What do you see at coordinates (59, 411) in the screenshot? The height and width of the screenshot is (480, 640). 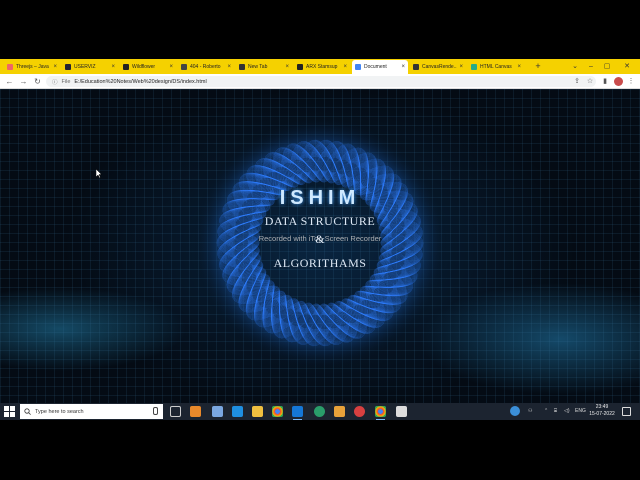 I see `search-placeholder: Type here to search` at bounding box center [59, 411].